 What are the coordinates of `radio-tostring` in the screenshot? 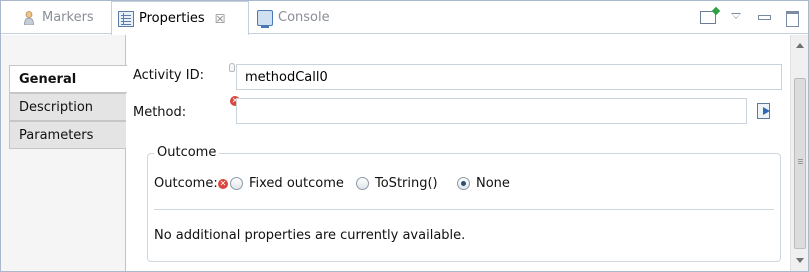 It's located at (362, 183).